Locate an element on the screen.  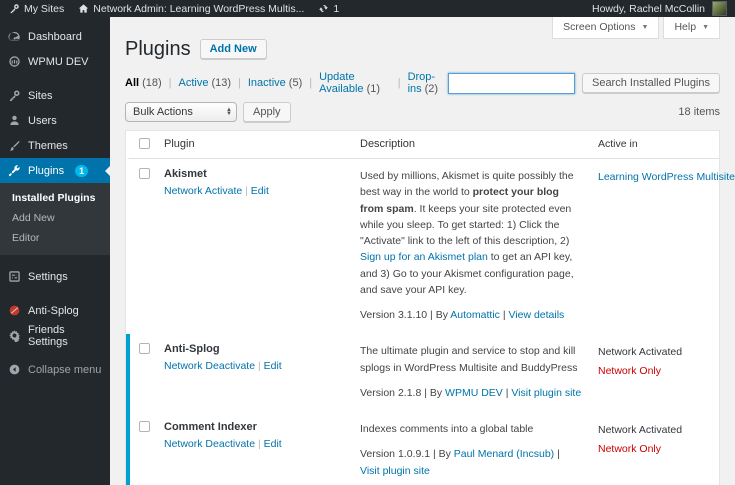
filter-all: All (18) is located at coordinates (143, 83).